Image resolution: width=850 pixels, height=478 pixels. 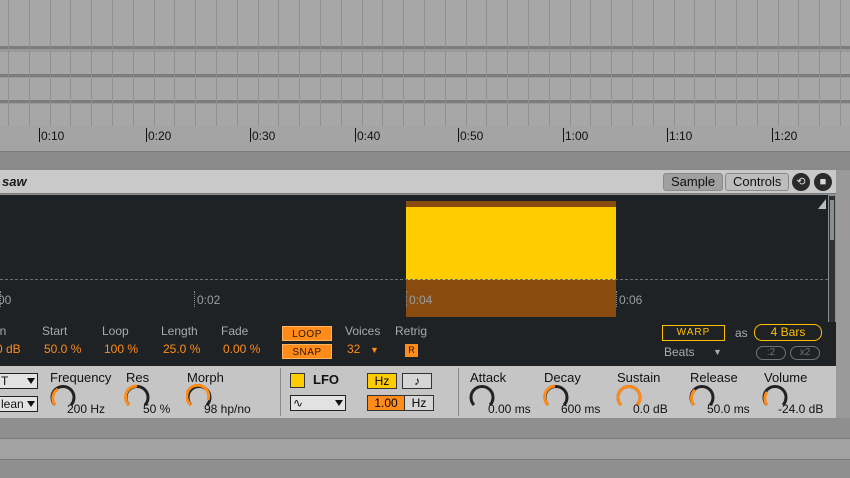 I want to click on filter-circuit-select: lean, so click(x=19, y=404).